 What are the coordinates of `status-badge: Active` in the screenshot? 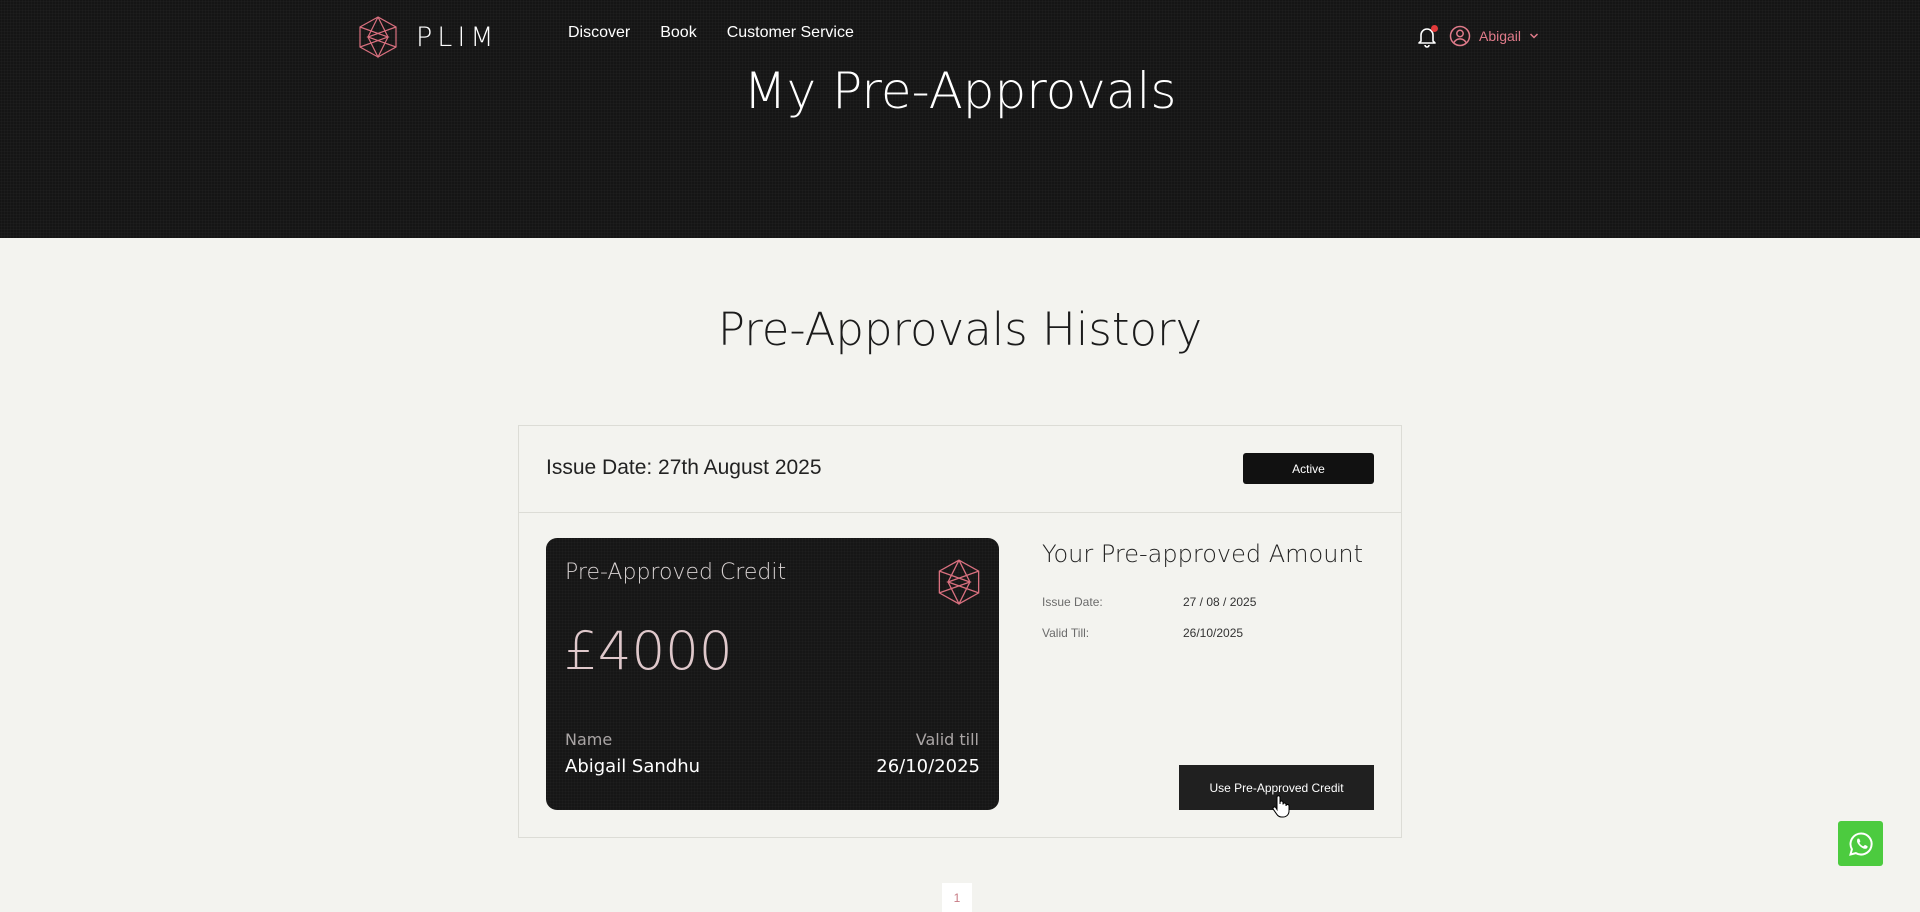 It's located at (1308, 468).